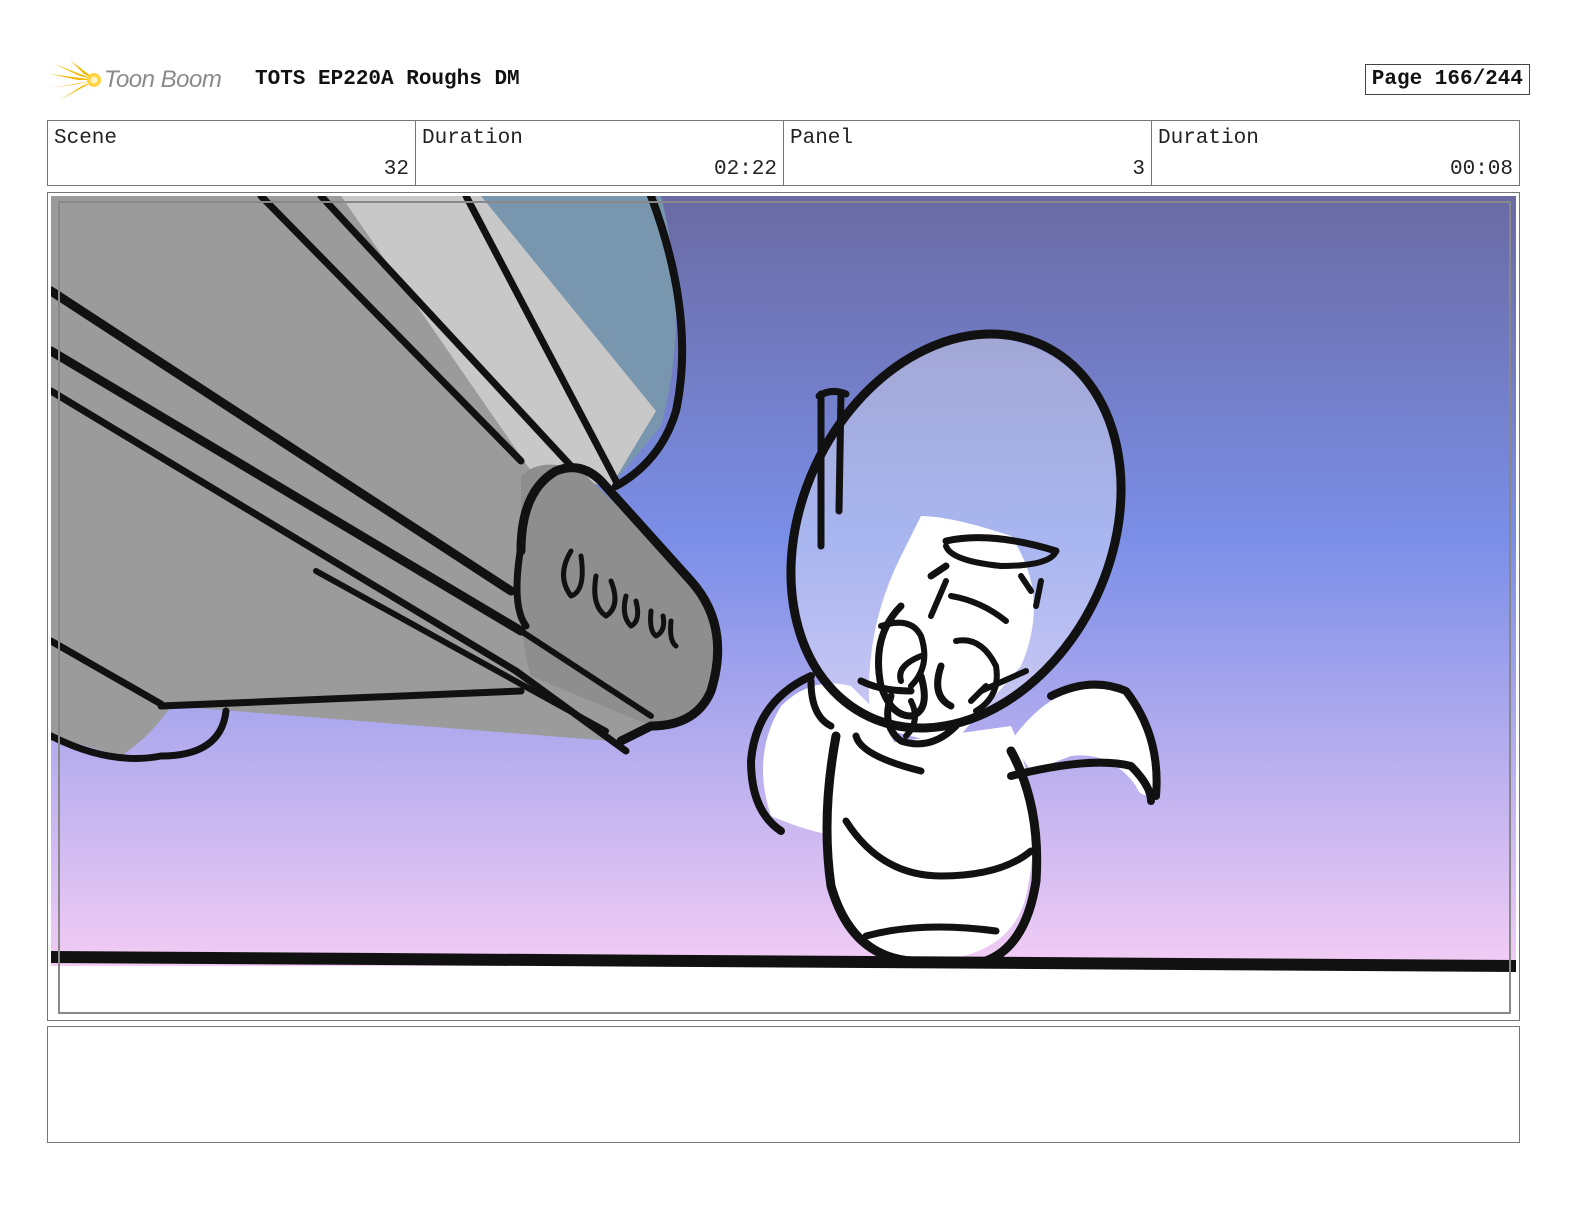 This screenshot has height=1225, width=1582. I want to click on scene-duration-value: 02:22, so click(745, 169).